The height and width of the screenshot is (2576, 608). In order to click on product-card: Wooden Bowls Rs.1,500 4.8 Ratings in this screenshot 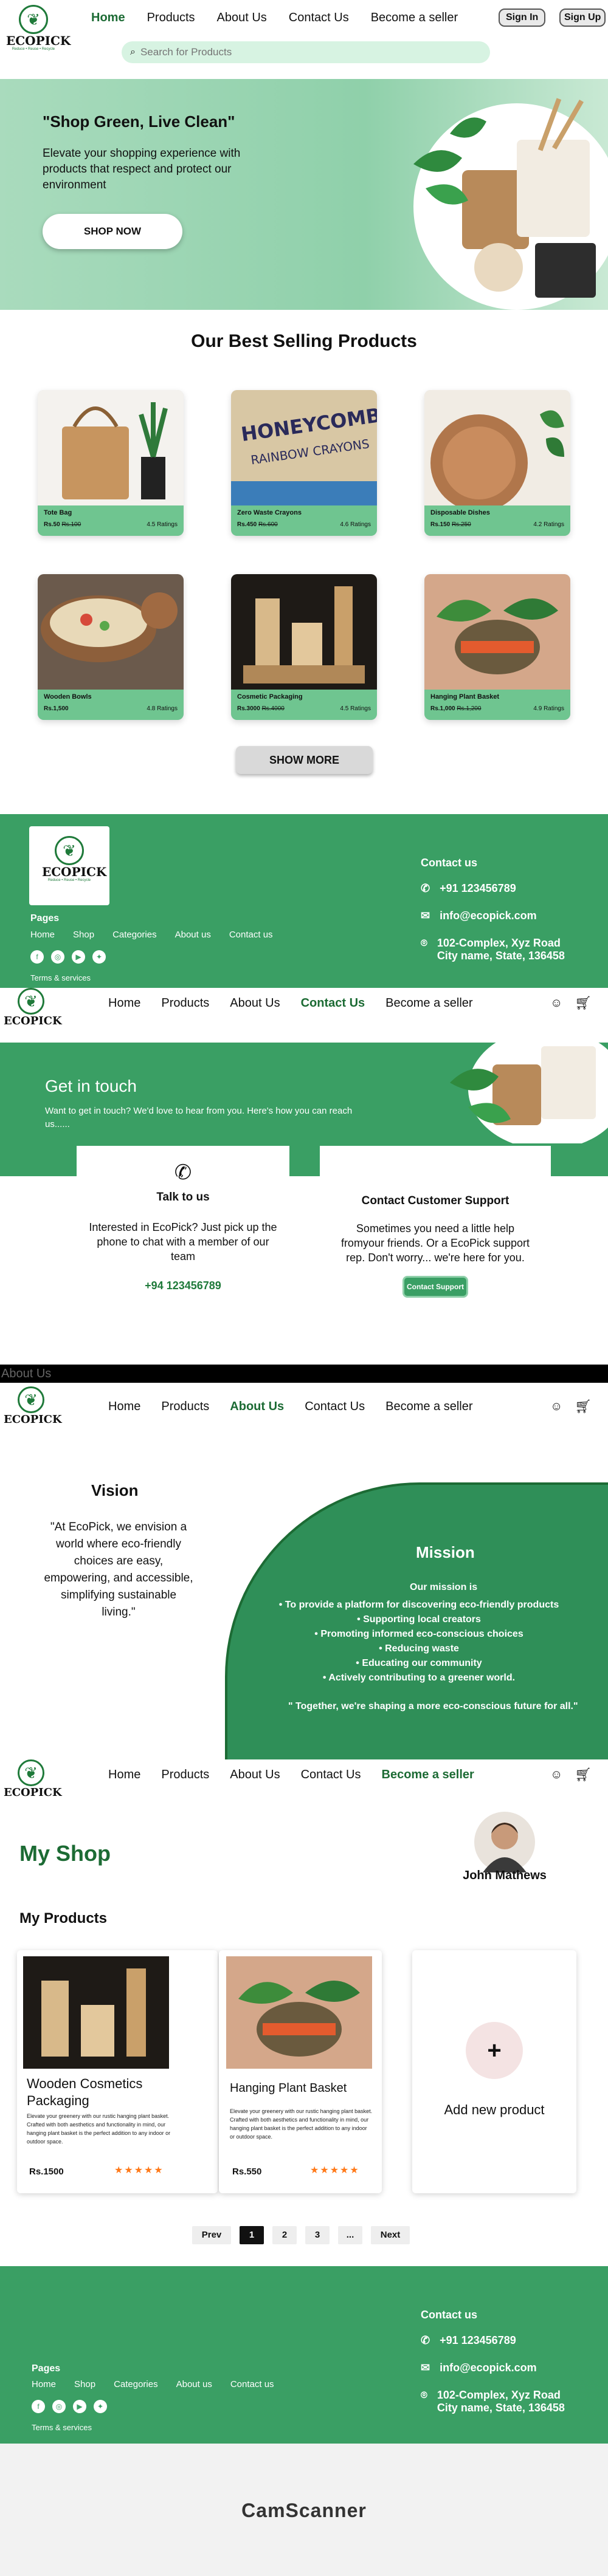, I will do `click(111, 647)`.